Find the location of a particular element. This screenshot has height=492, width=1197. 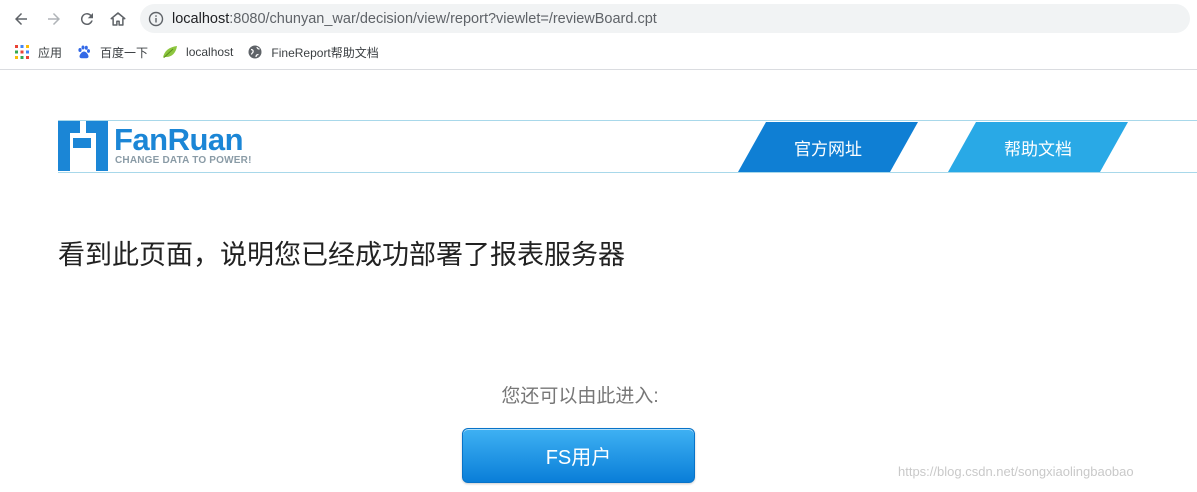

back-button is located at coordinates (21, 19).